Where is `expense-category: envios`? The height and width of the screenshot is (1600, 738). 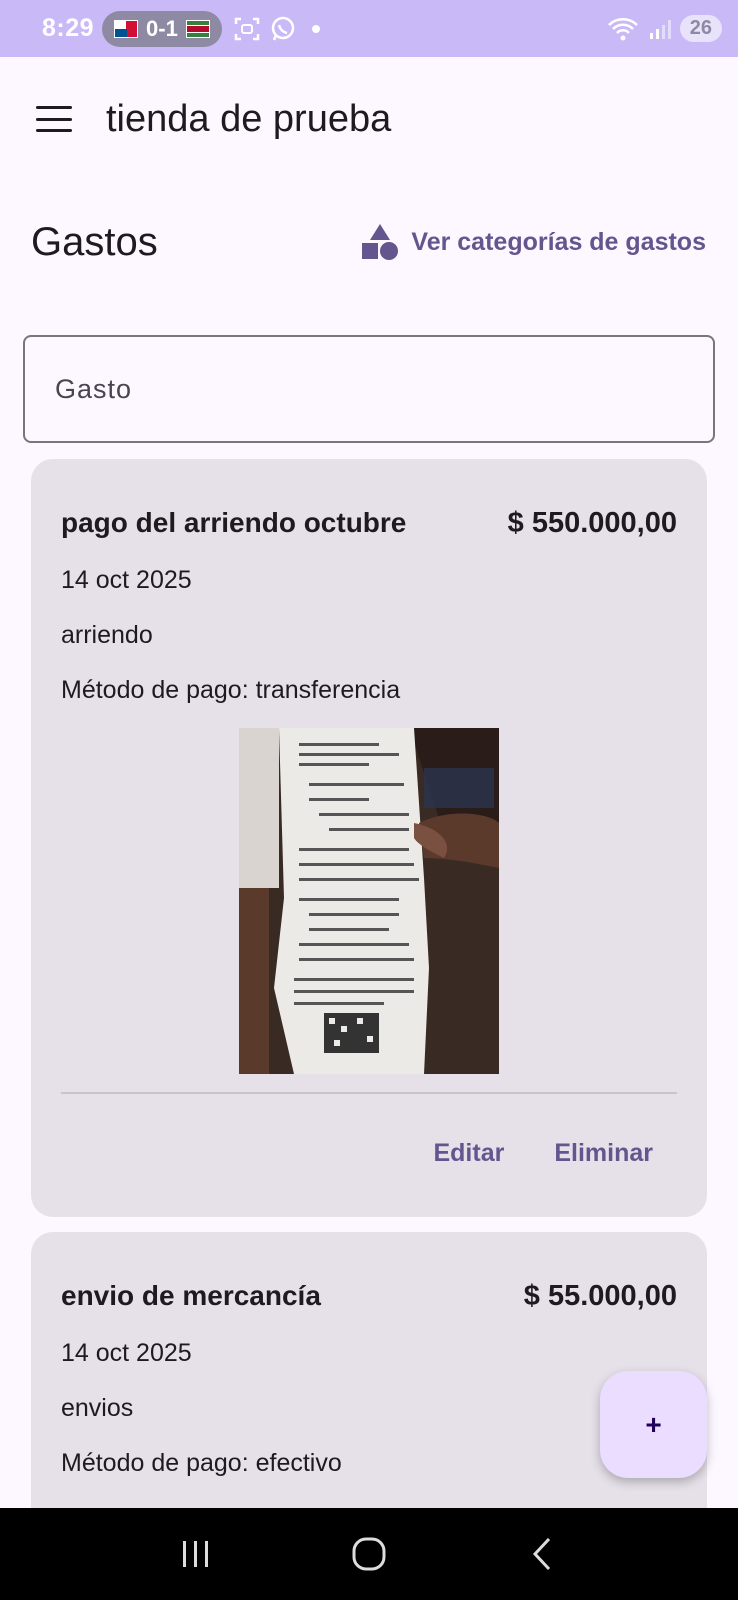
expense-category: envios is located at coordinates (97, 1408).